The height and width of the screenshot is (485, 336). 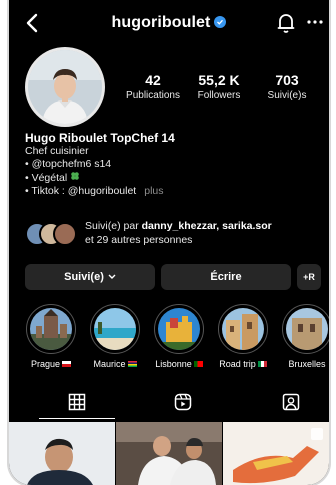 I want to click on highlight-label-text: Lisbonne, so click(x=173, y=364).